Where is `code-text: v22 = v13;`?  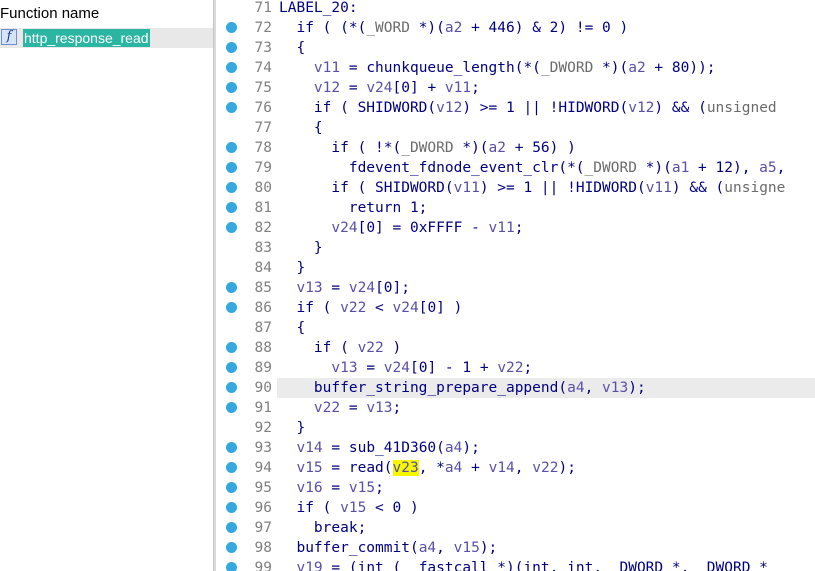
code-text: v22 = v13; is located at coordinates (340, 408).